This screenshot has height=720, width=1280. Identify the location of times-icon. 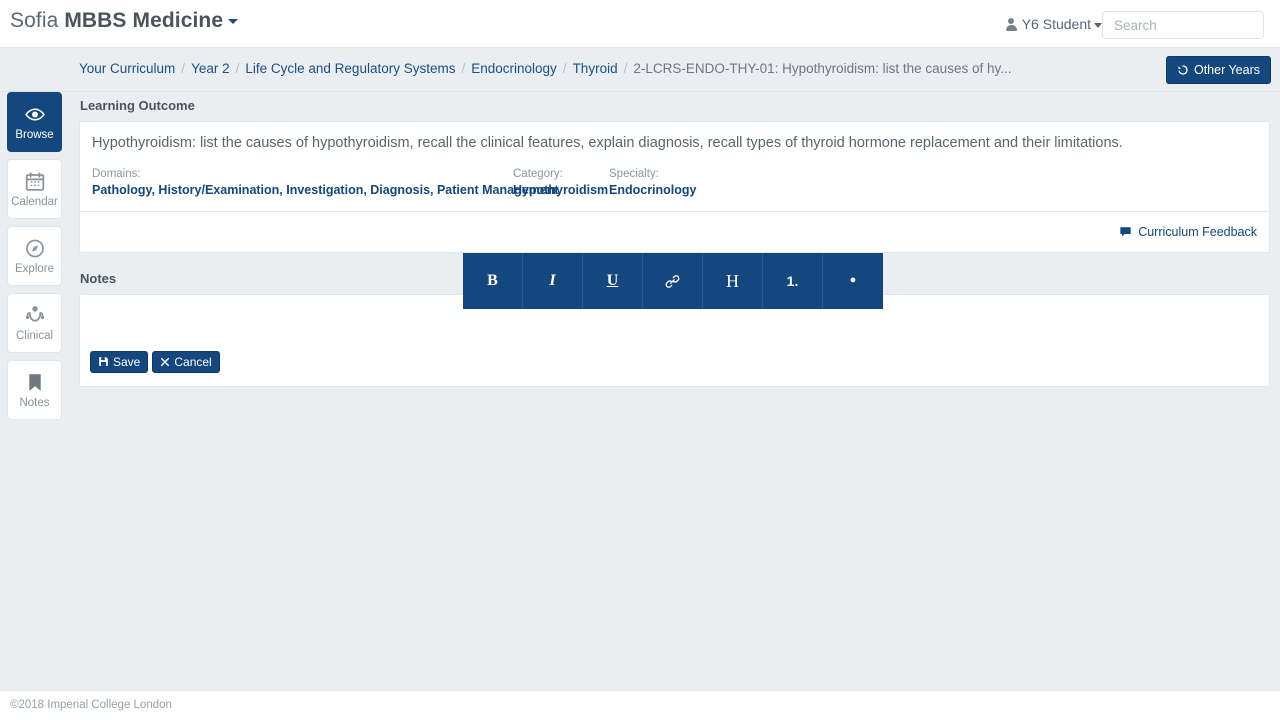
(165, 361).